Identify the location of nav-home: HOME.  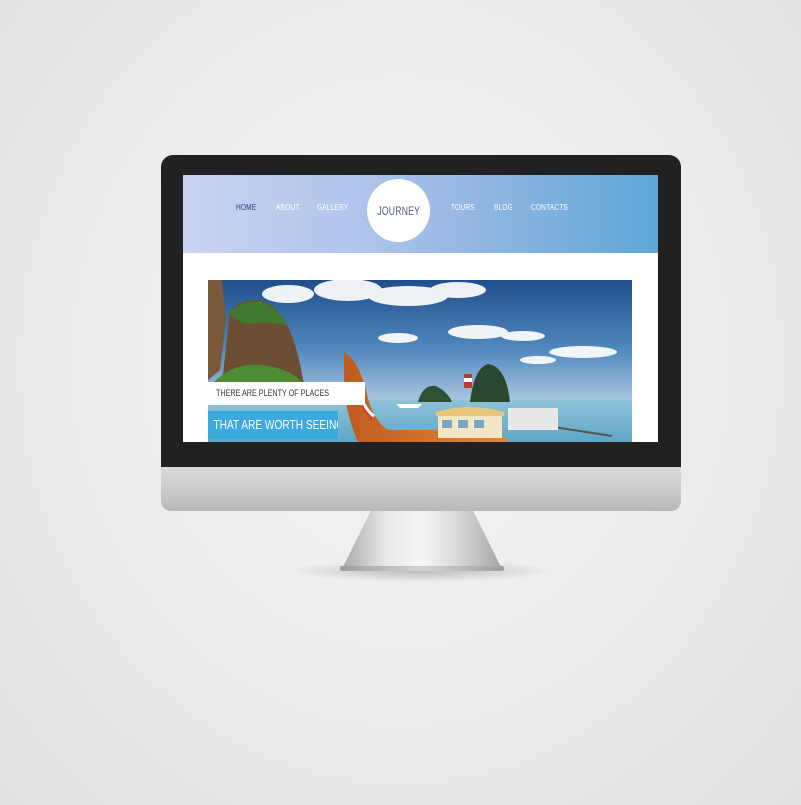
(246, 207).